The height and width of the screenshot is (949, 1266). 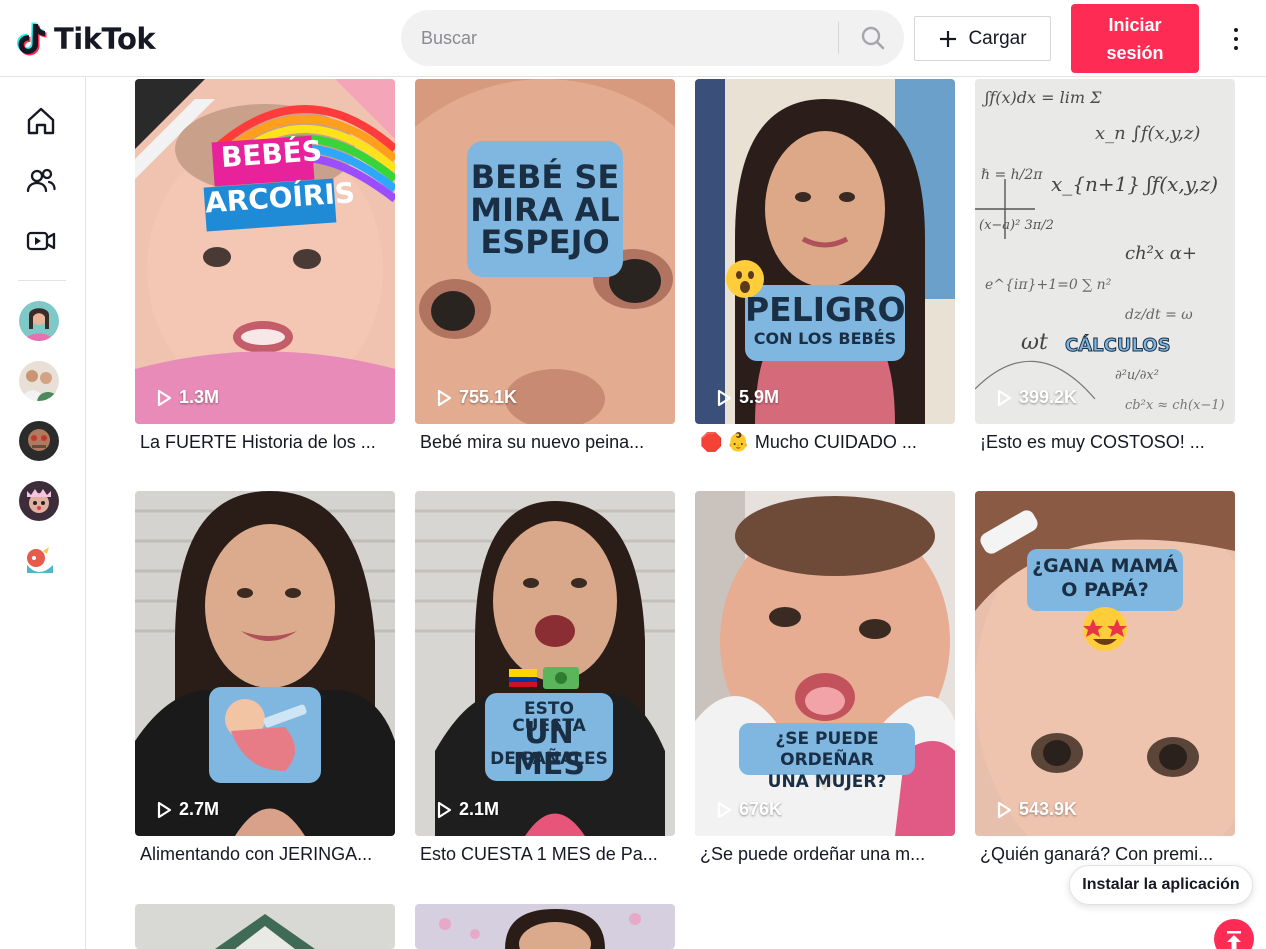 What do you see at coordinates (626, 38) in the screenshot?
I see `search-input` at bounding box center [626, 38].